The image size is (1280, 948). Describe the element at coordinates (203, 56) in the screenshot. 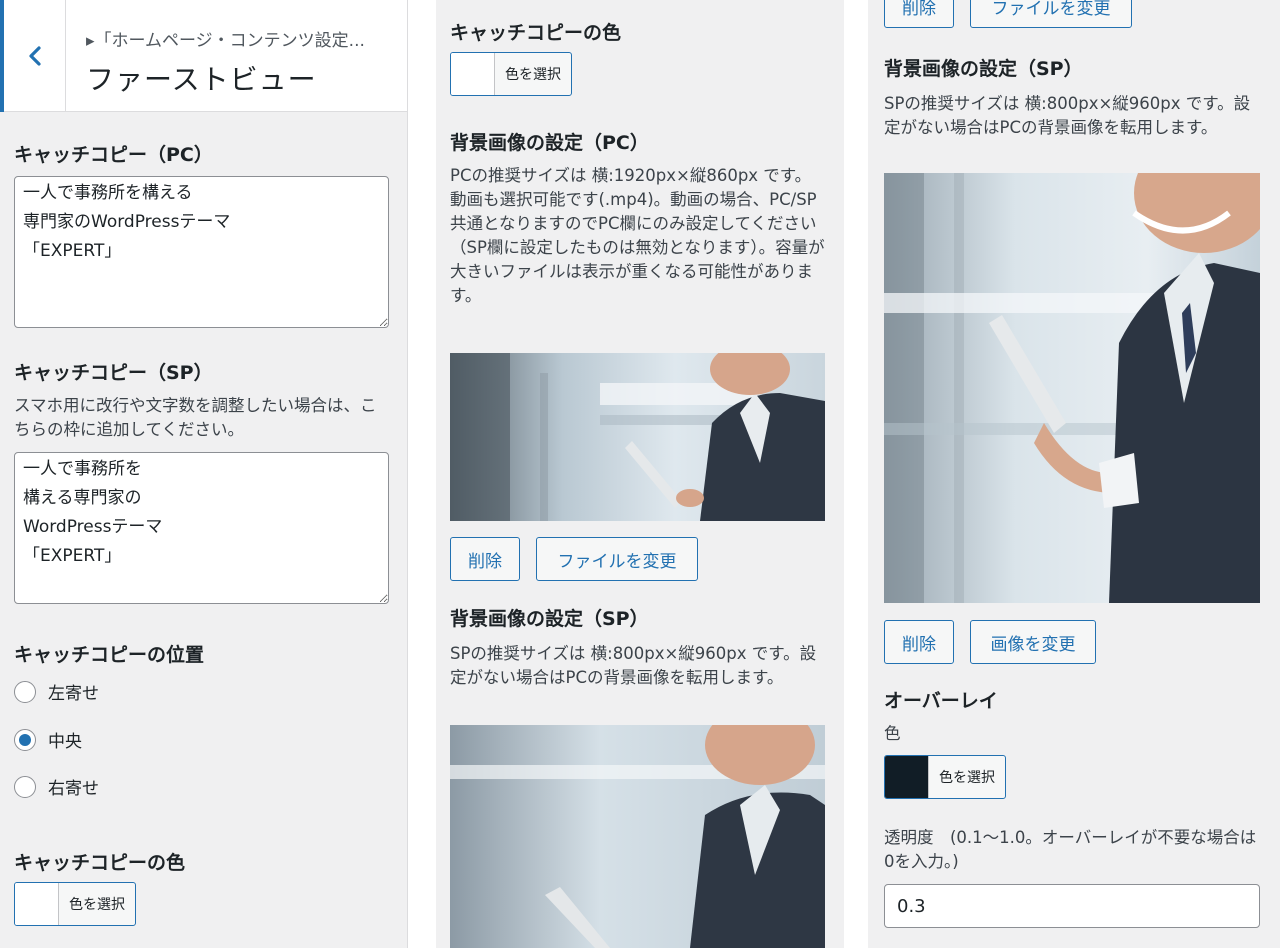

I see `section-header: ▸「ホームページ・コンテンツ設定... ファーストビュー` at that location.